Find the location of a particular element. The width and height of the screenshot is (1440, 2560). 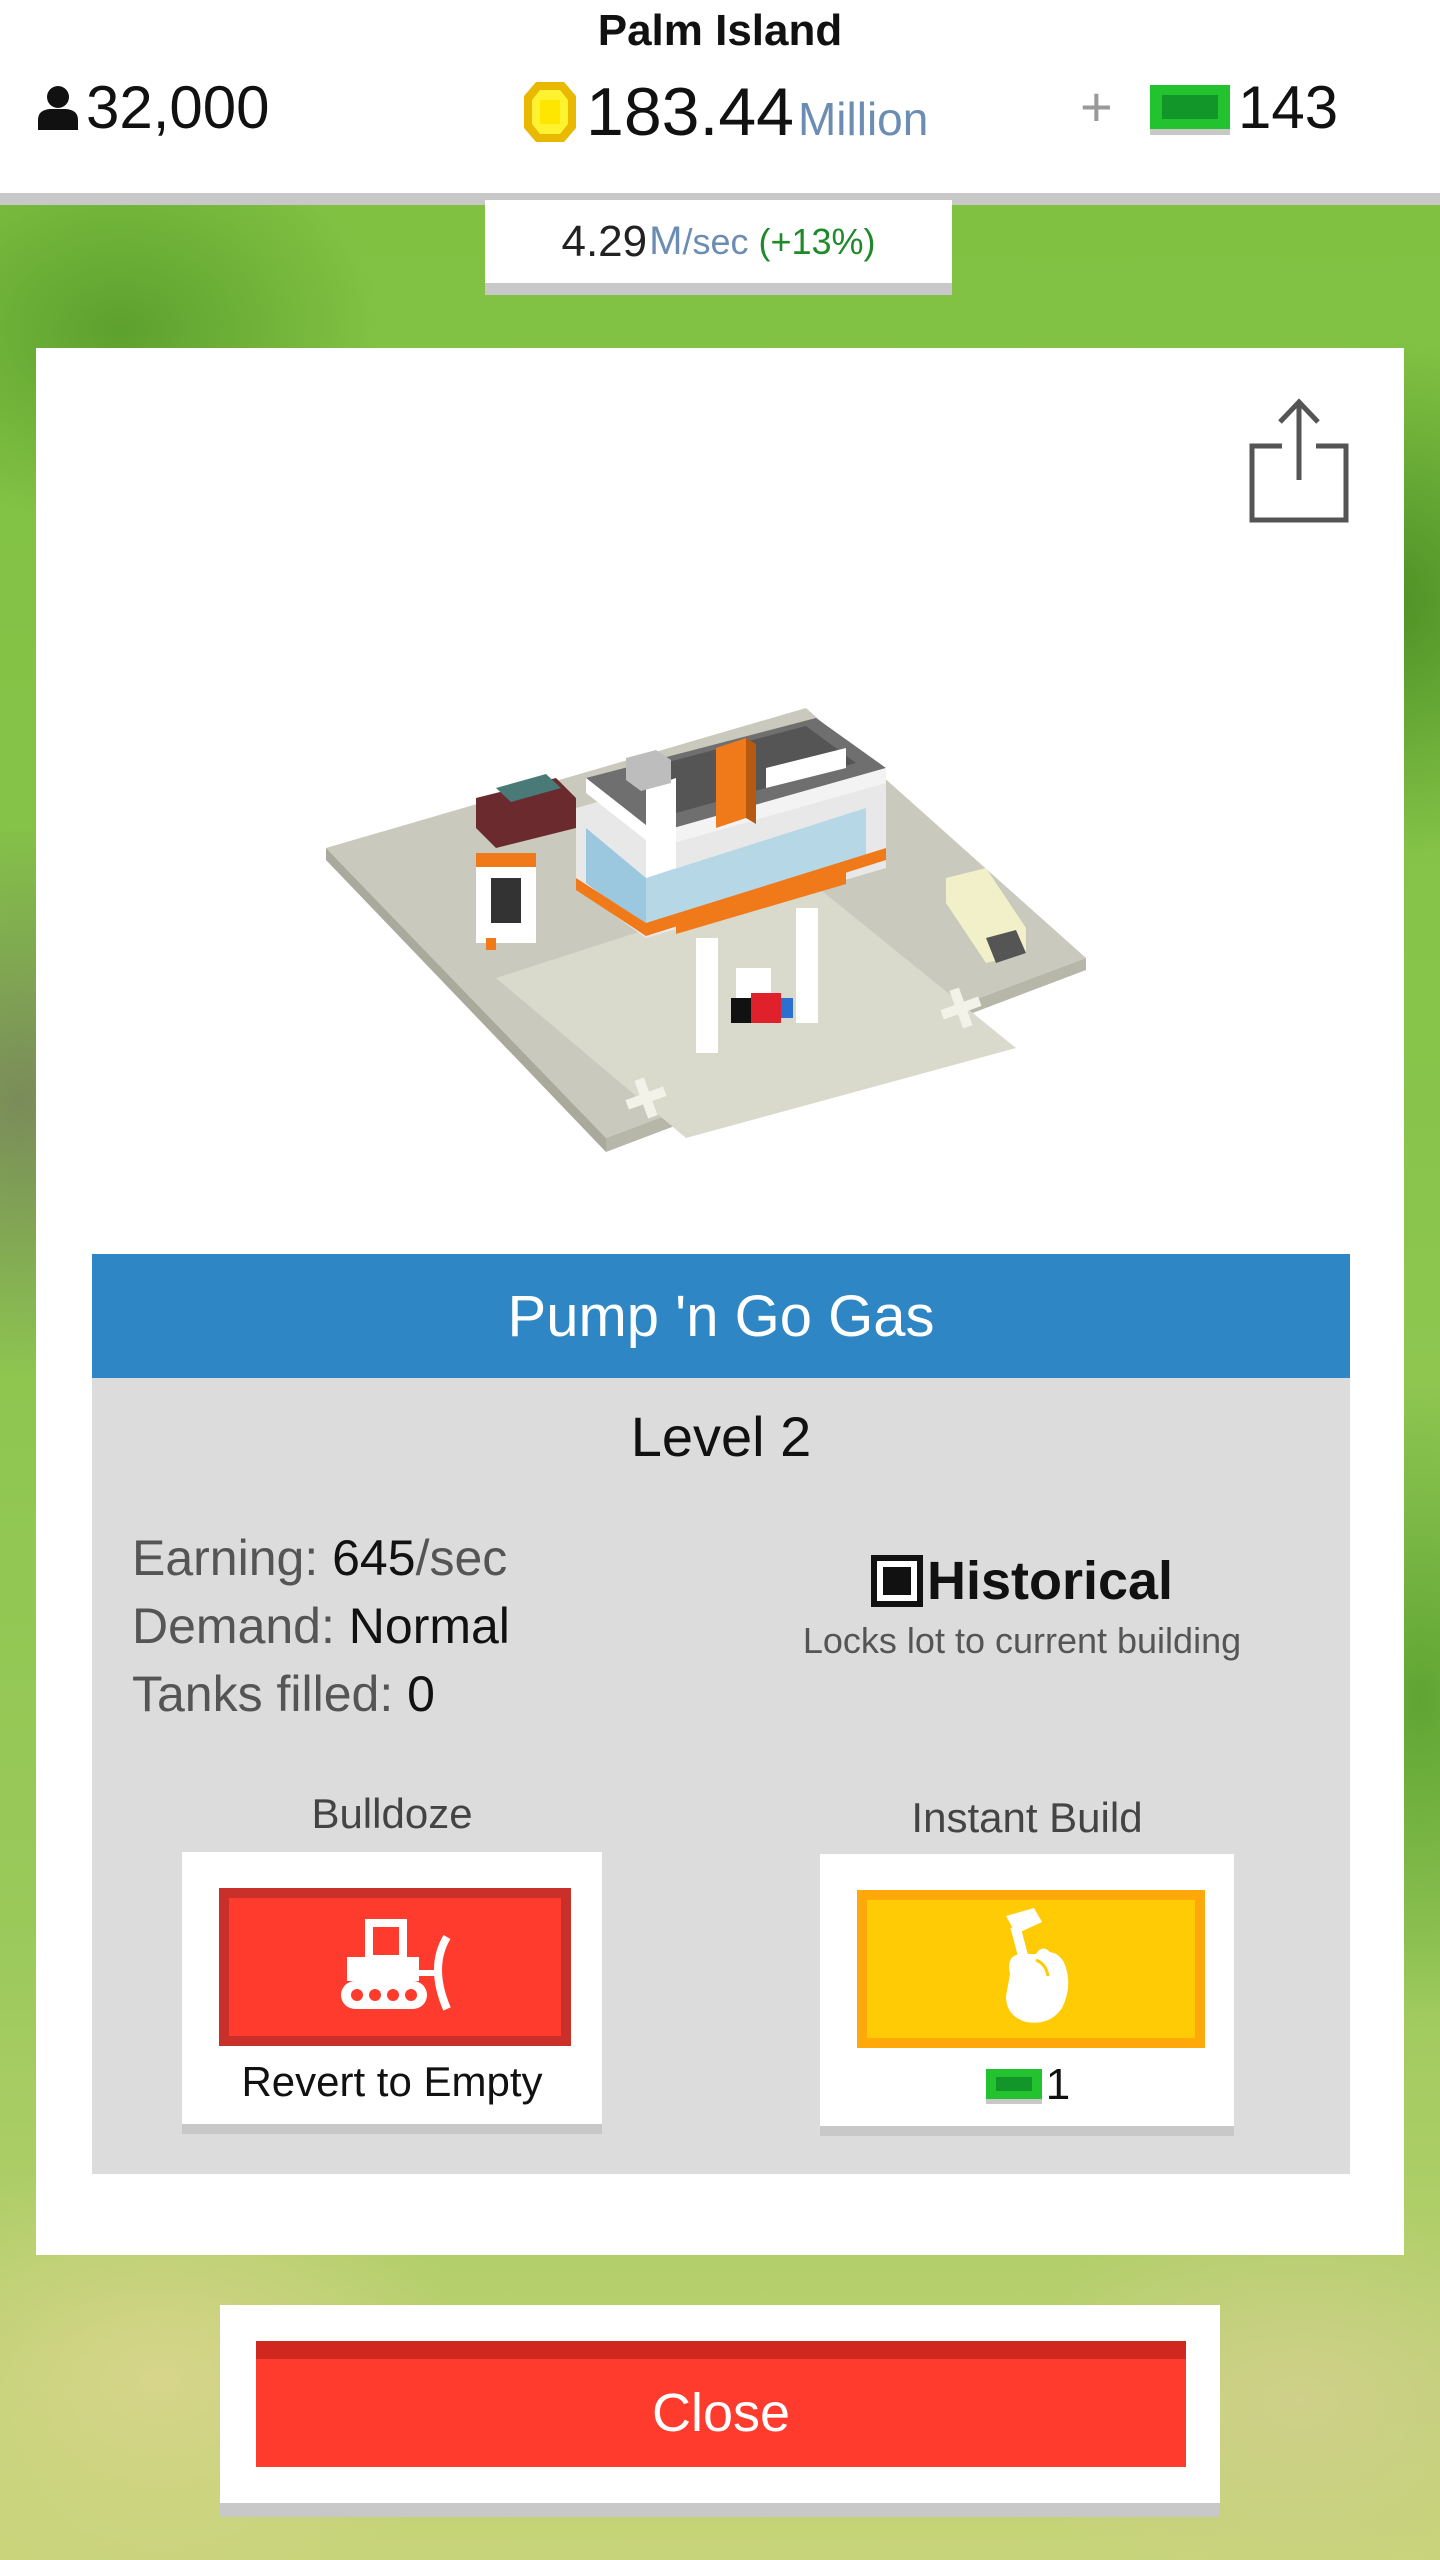

earning-value: 645 is located at coordinates (374, 1558).